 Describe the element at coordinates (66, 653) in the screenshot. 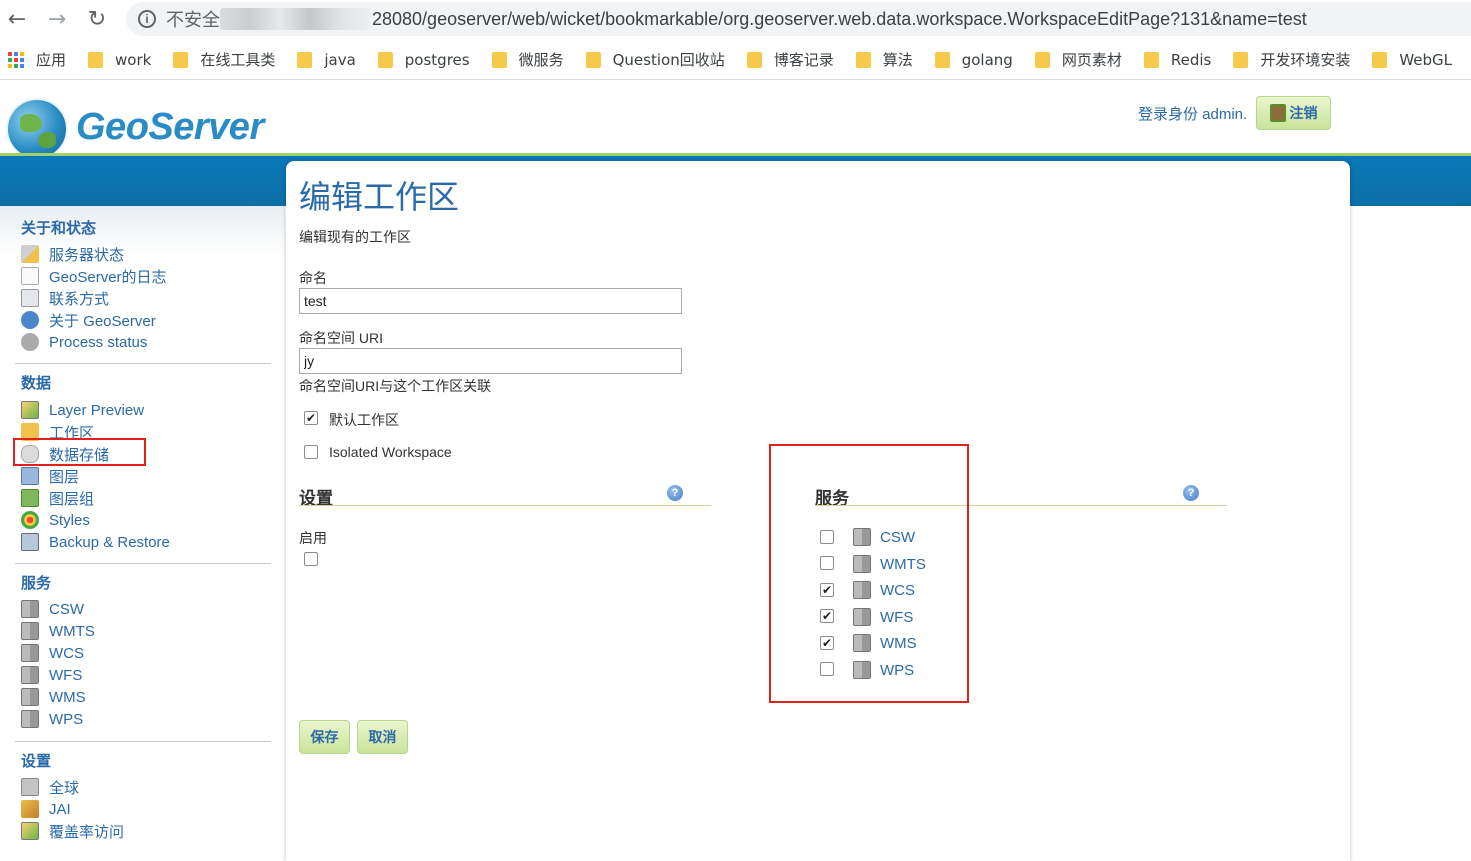

I see `sidebar-item-label: WCS` at that location.